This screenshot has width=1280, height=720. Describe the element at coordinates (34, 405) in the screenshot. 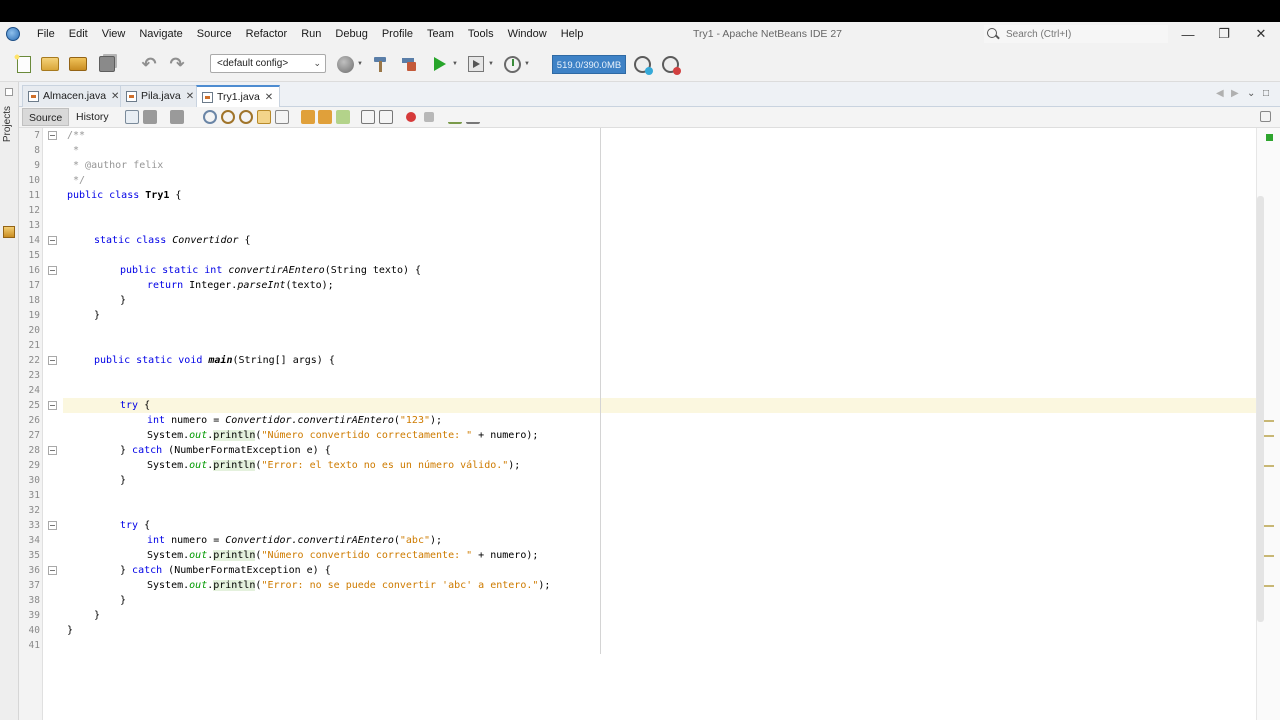

I see `line-number: 25` at that location.